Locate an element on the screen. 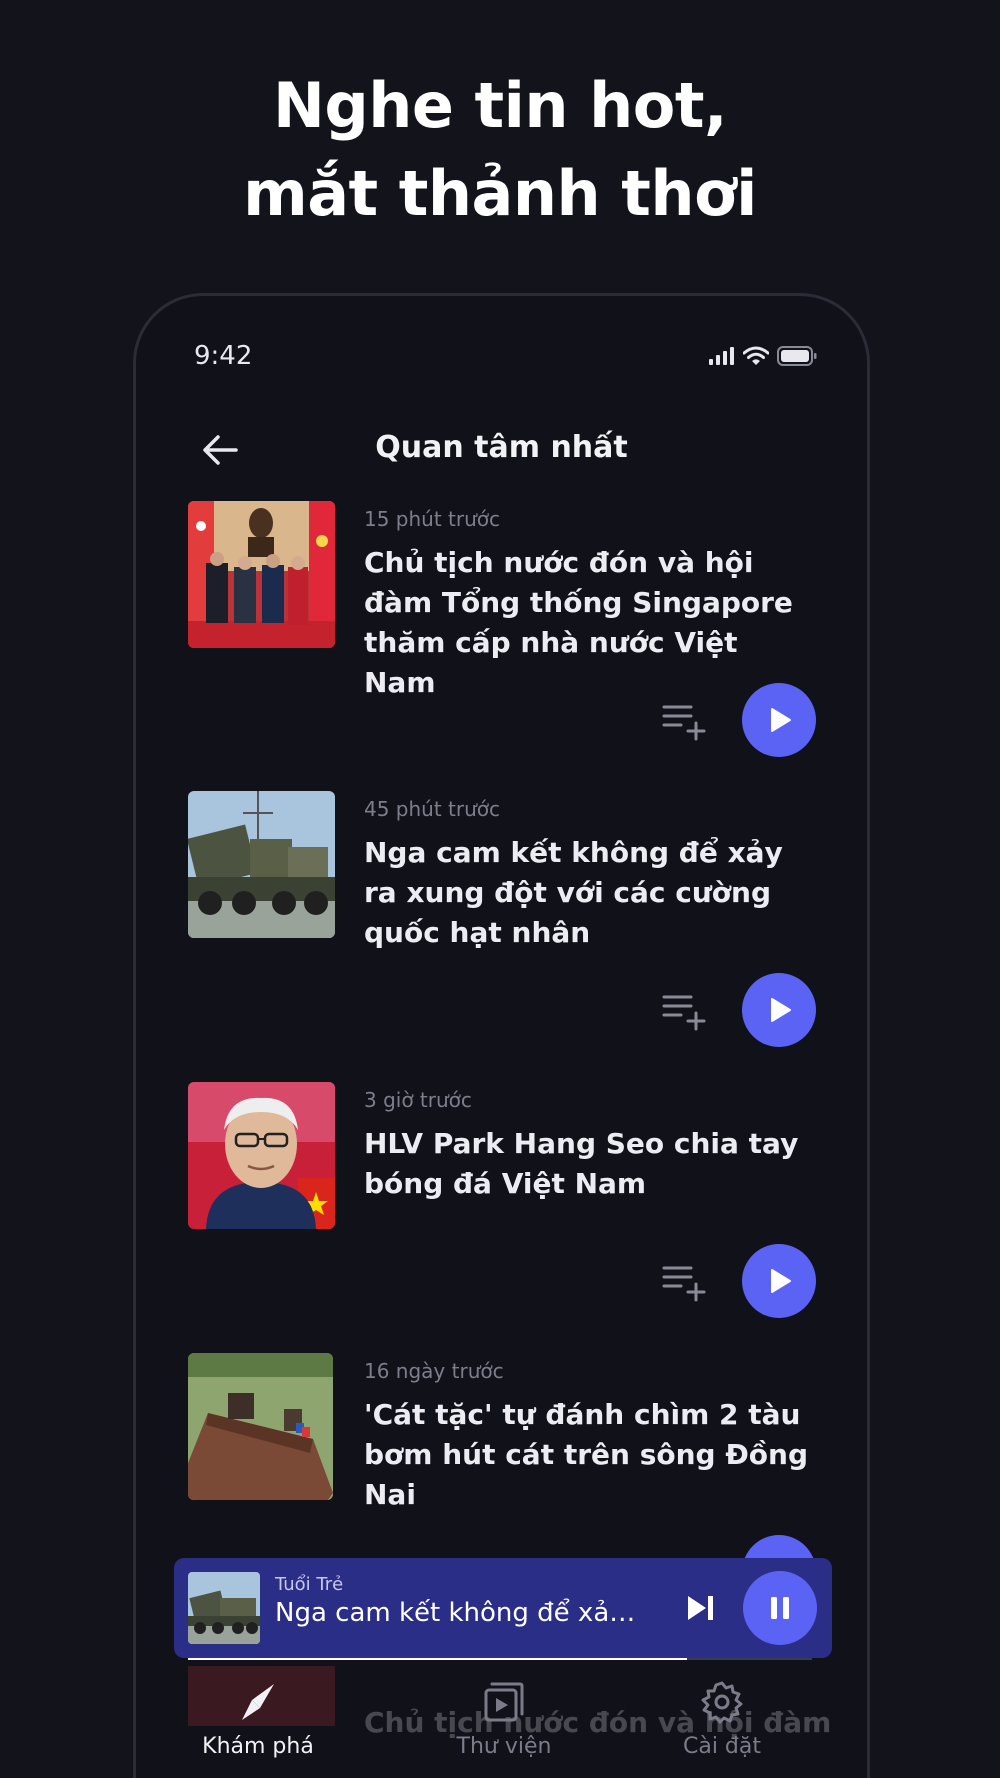 This screenshot has height=1778, width=1000. article-time: 45 phút trước is located at coordinates (432, 809).